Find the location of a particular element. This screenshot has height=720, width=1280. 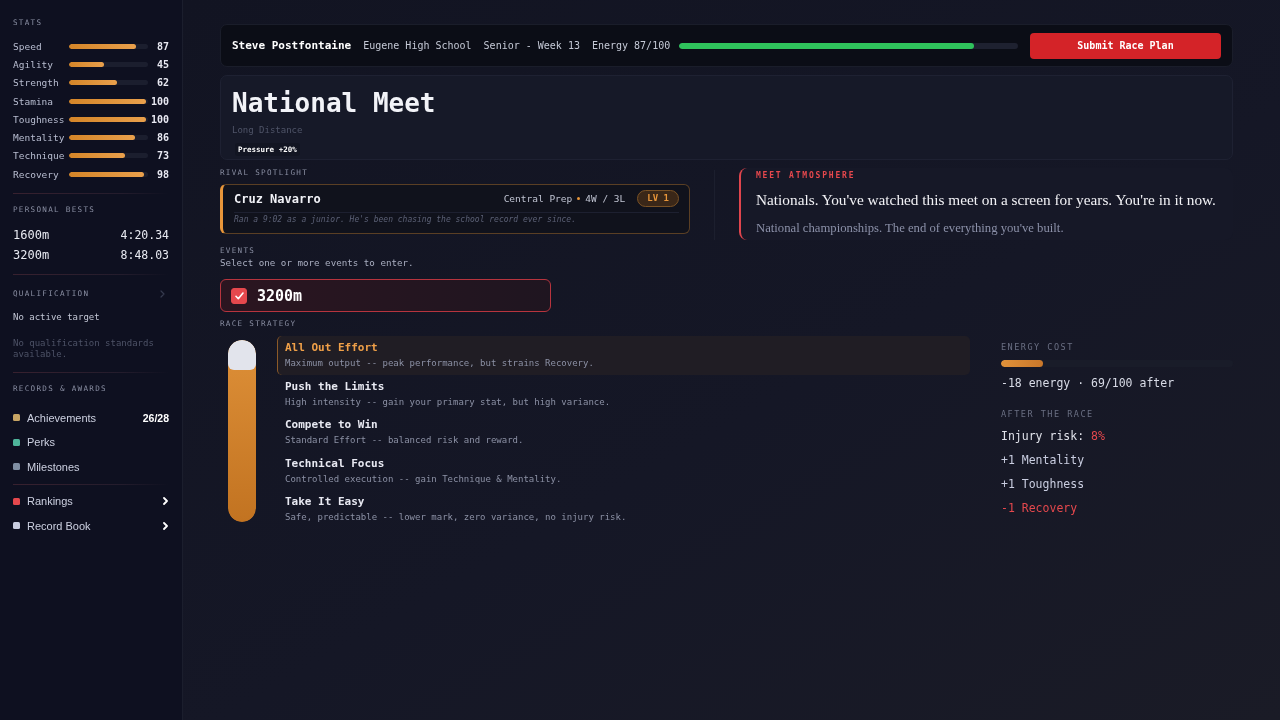

record-label: Achievements is located at coordinates (62, 417).